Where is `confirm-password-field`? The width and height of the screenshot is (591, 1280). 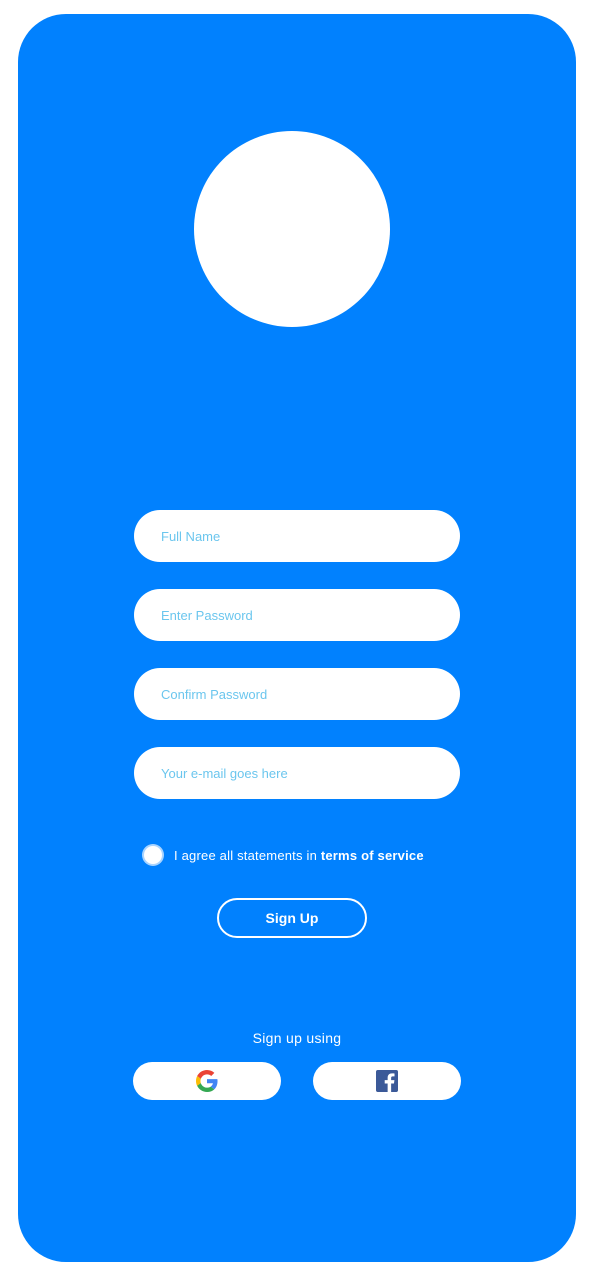 confirm-password-field is located at coordinates (297, 694).